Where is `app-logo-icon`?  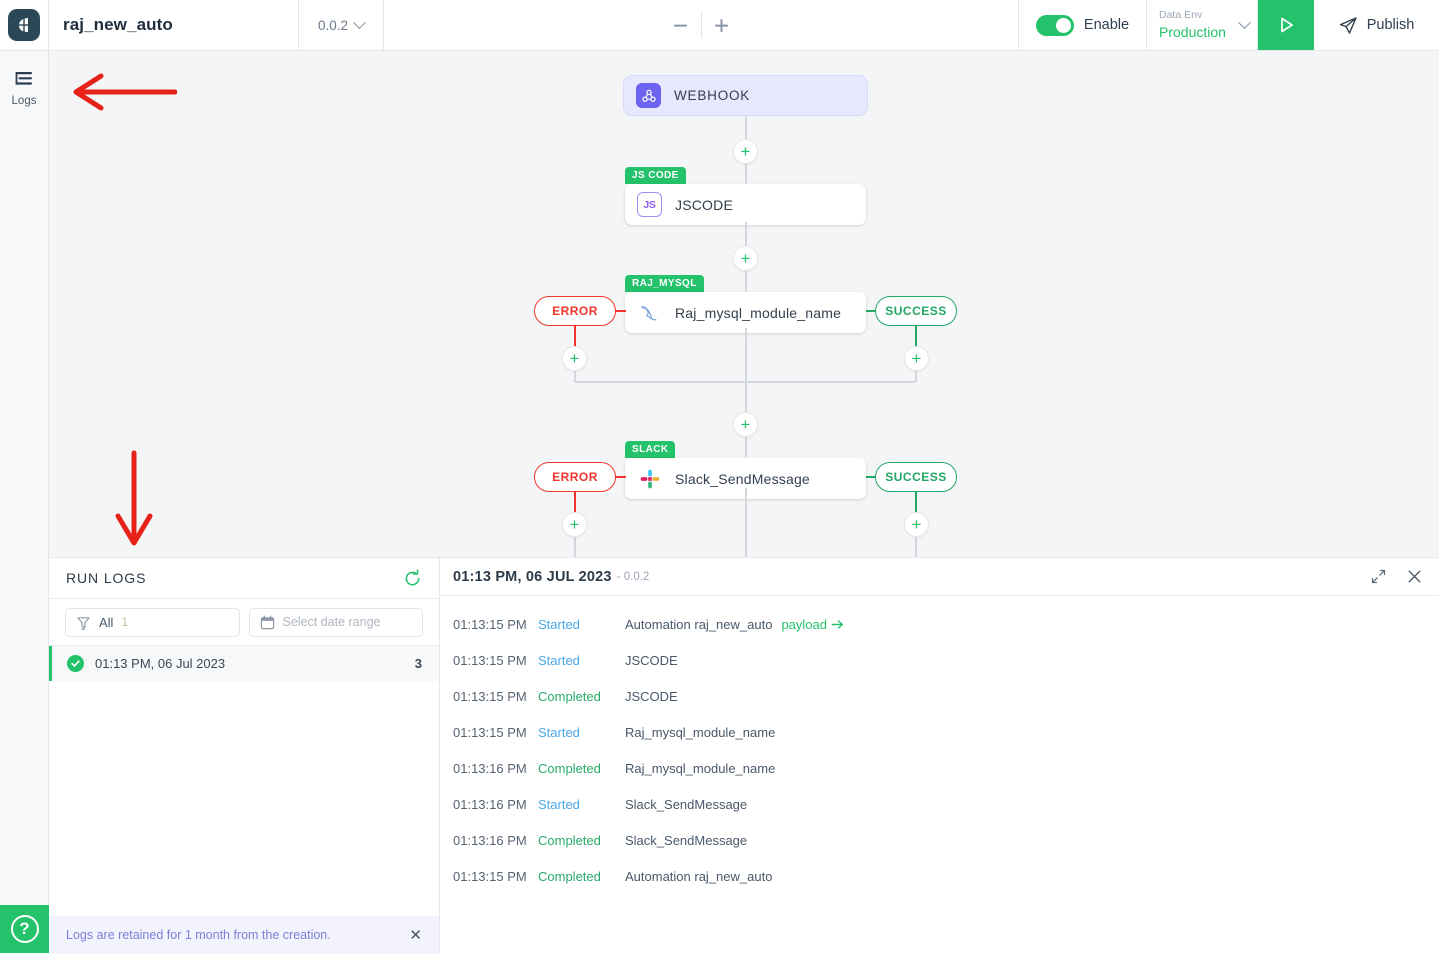 app-logo-icon is located at coordinates (24, 25).